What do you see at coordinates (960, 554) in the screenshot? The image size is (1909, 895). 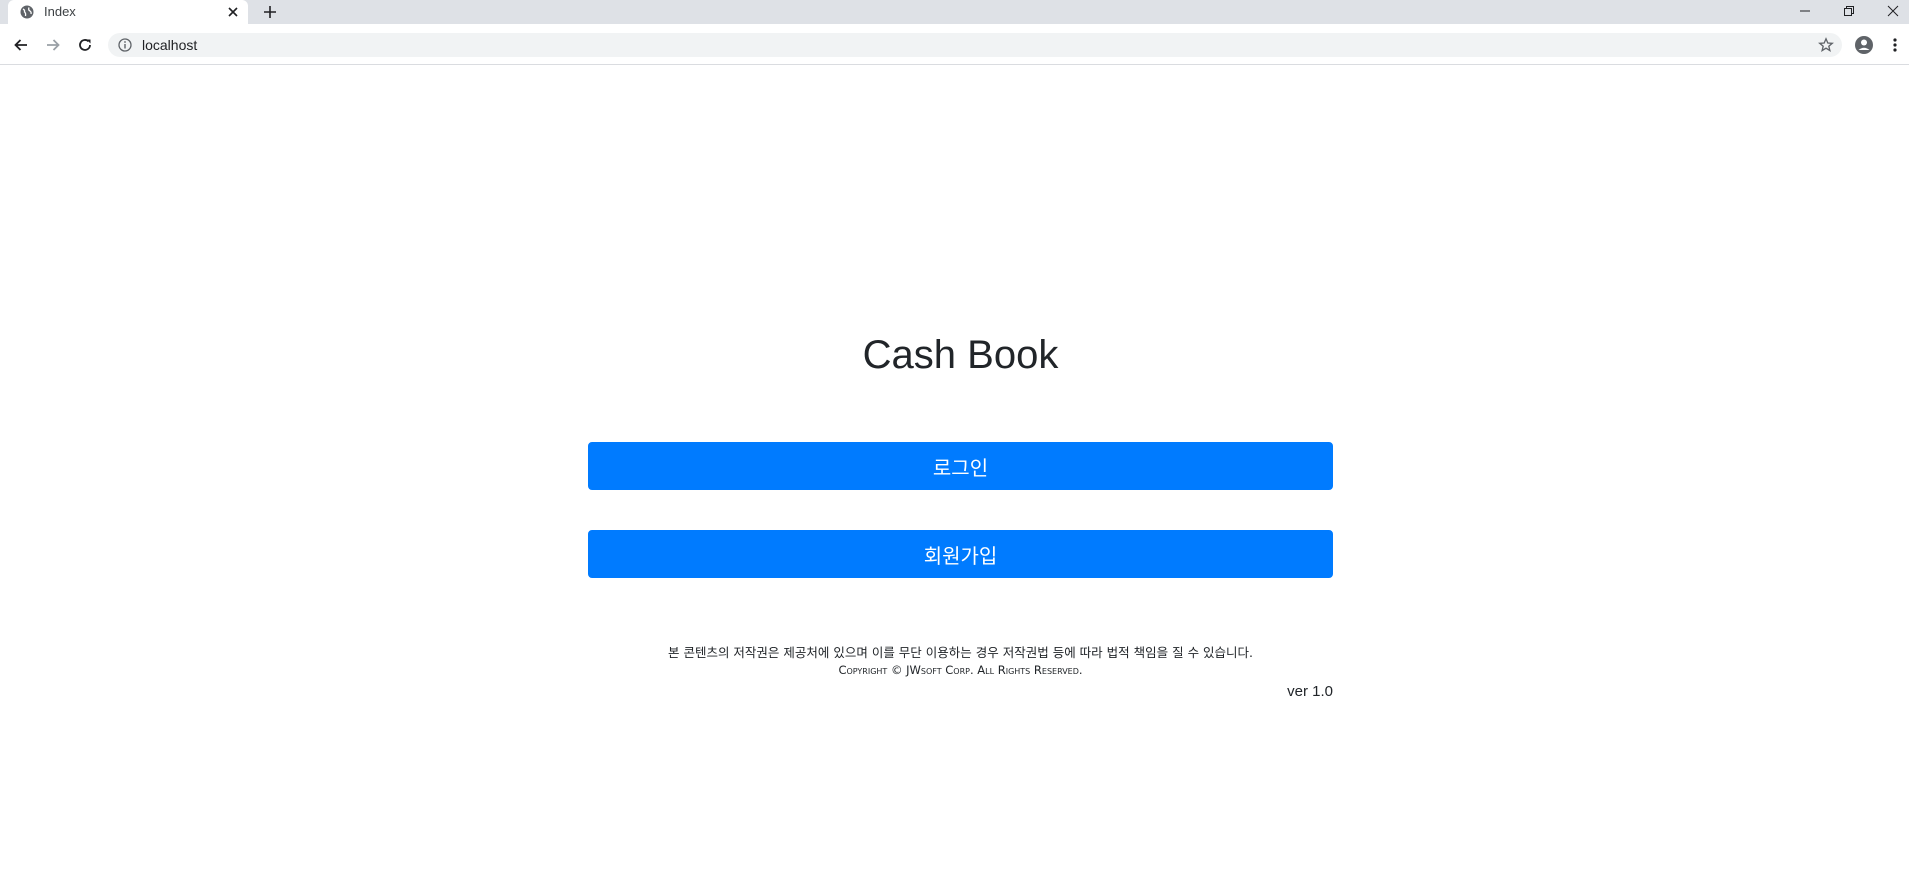 I see `signup-button: 회원가입` at bounding box center [960, 554].